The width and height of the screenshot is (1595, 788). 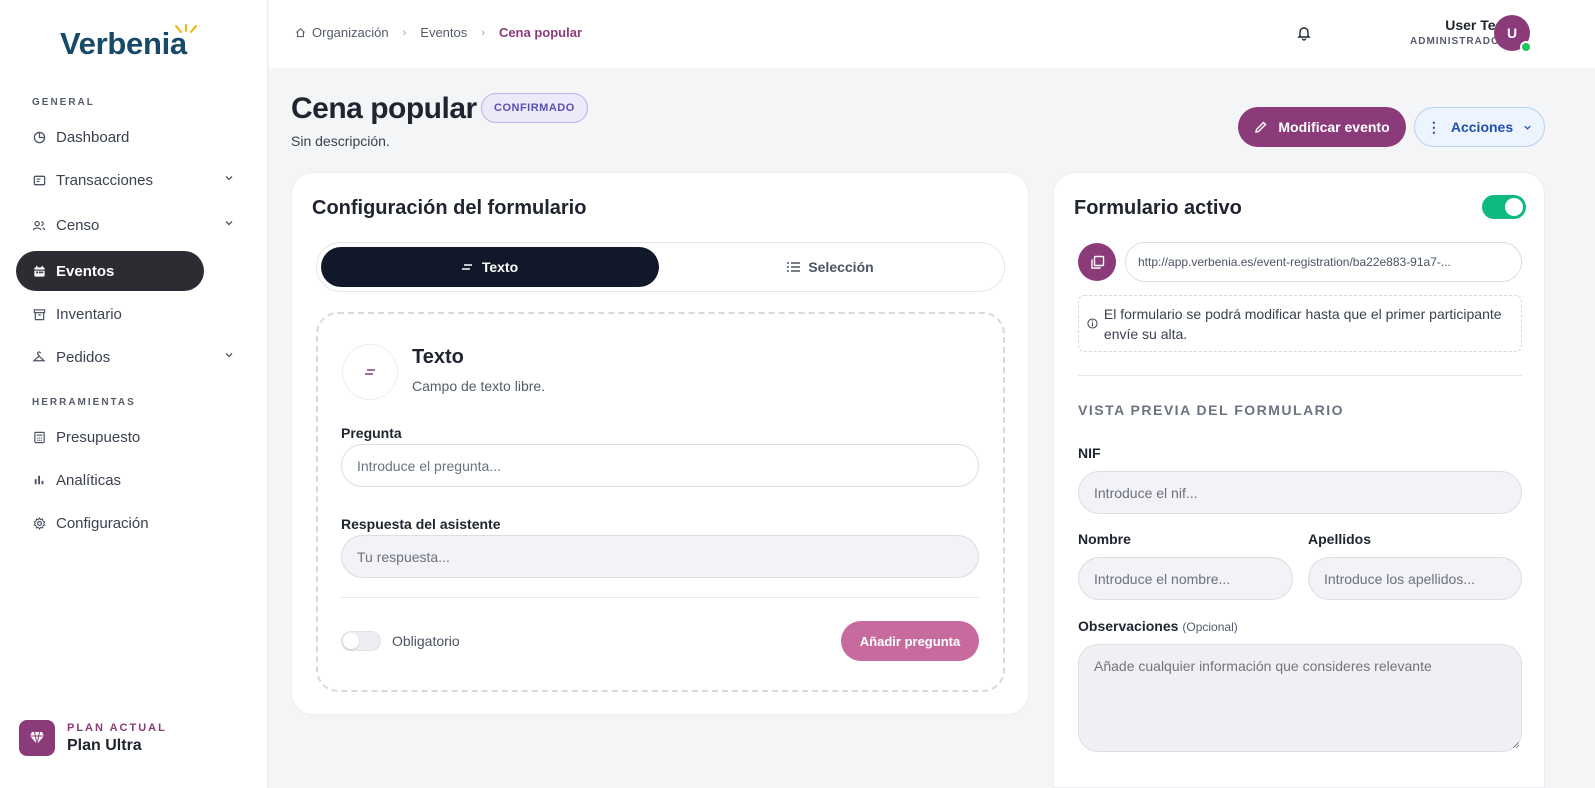 I want to click on plan-label: PLAN ACTUAL, so click(x=117, y=727).